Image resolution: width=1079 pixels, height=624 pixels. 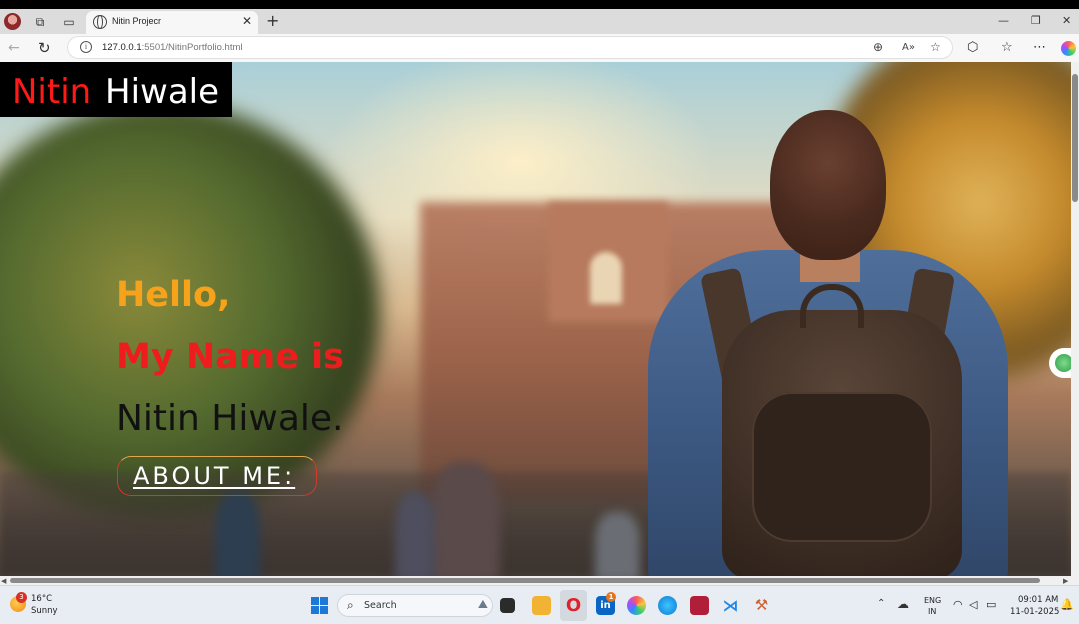 What do you see at coordinates (828, 185) in the screenshot?
I see `student-head` at bounding box center [828, 185].